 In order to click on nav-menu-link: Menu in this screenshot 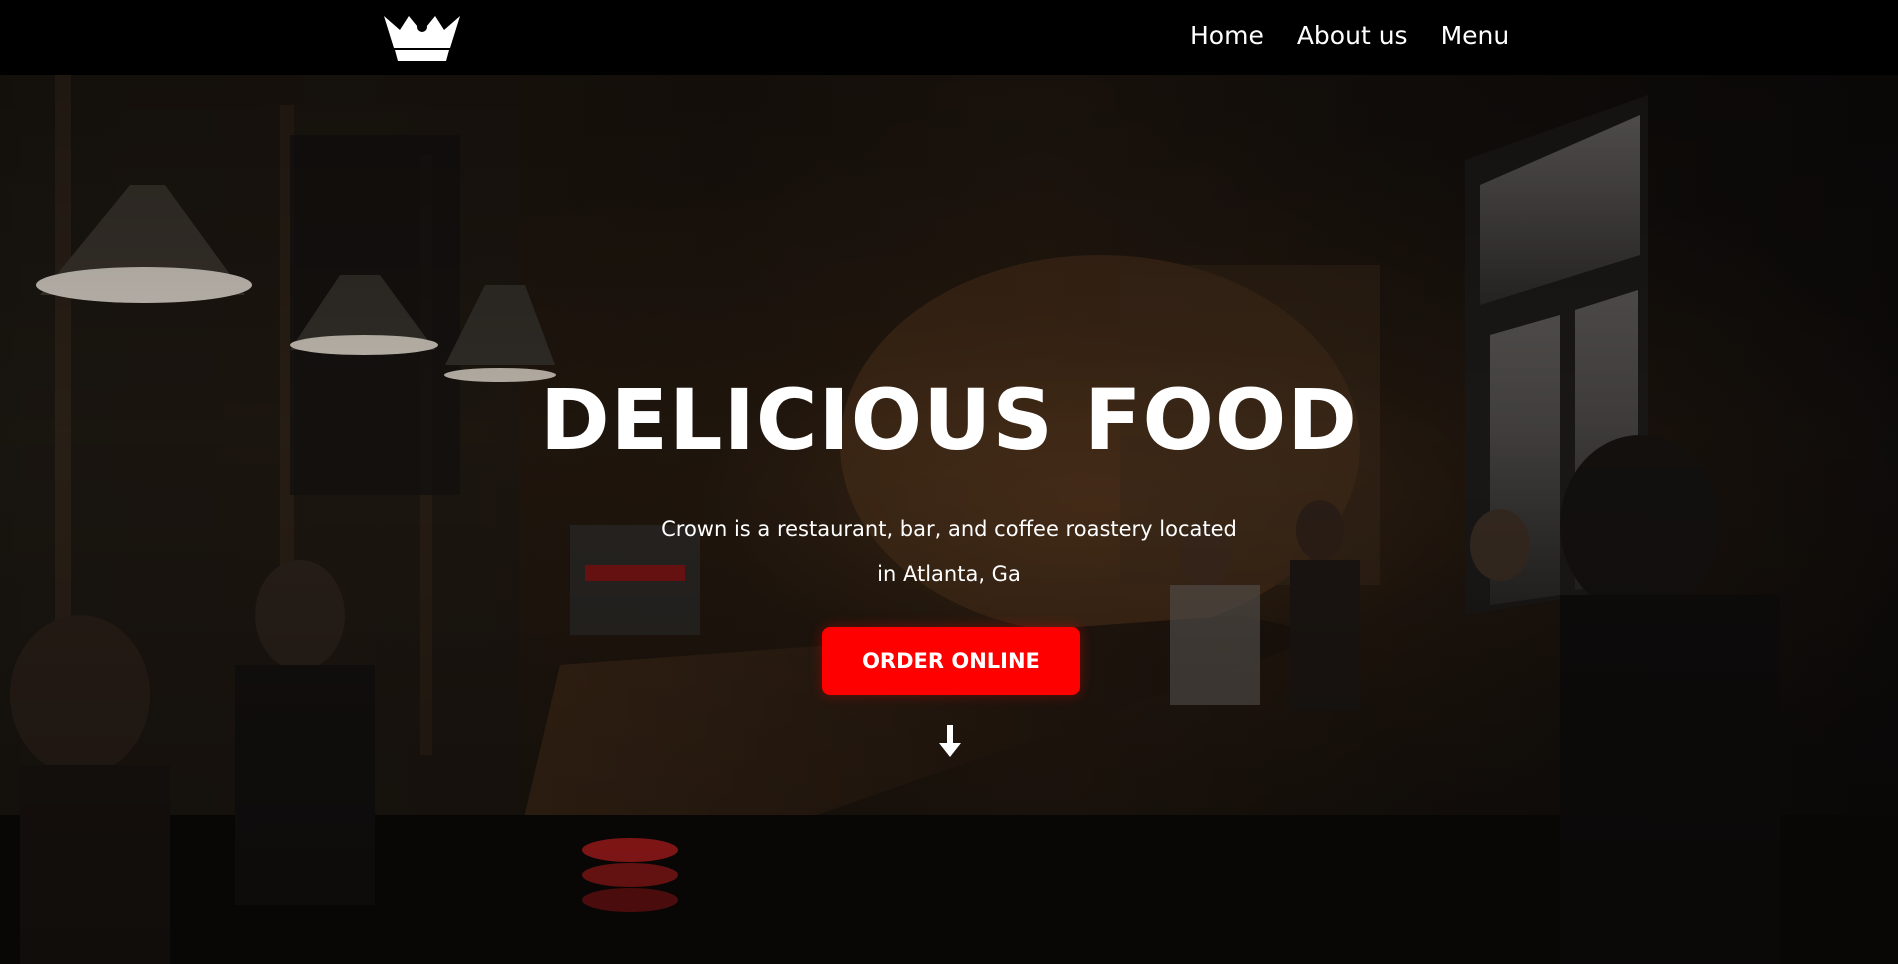, I will do `click(1475, 36)`.